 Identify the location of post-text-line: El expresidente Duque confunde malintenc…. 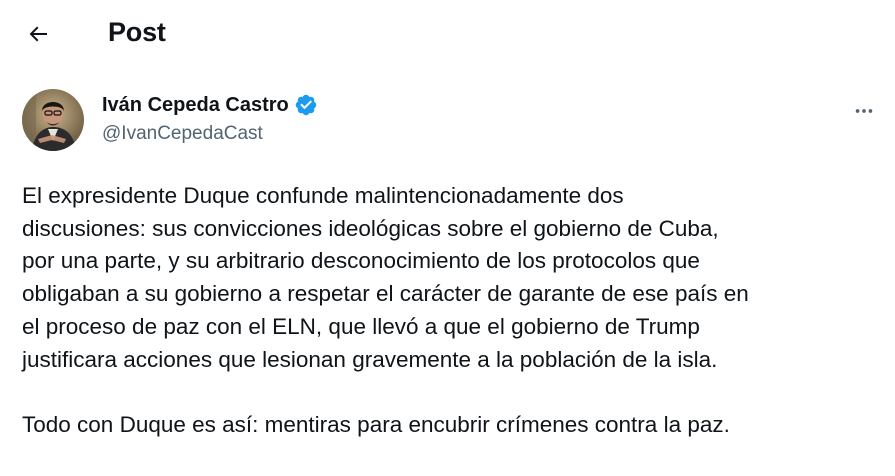
(323, 195).